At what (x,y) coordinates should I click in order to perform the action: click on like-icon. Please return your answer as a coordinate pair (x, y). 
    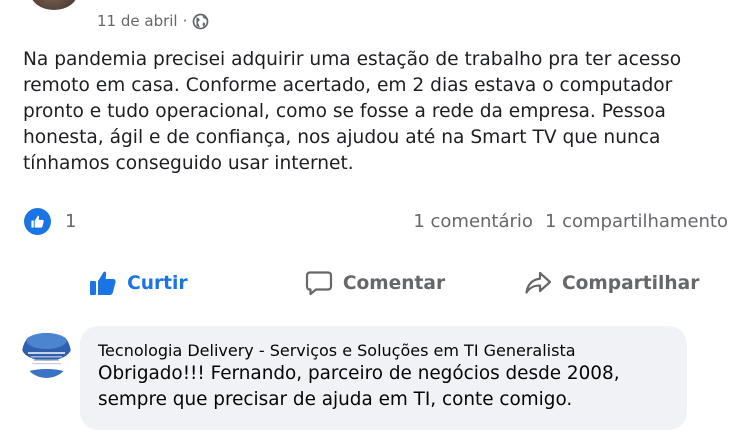
    Looking at the image, I should click on (103, 283).